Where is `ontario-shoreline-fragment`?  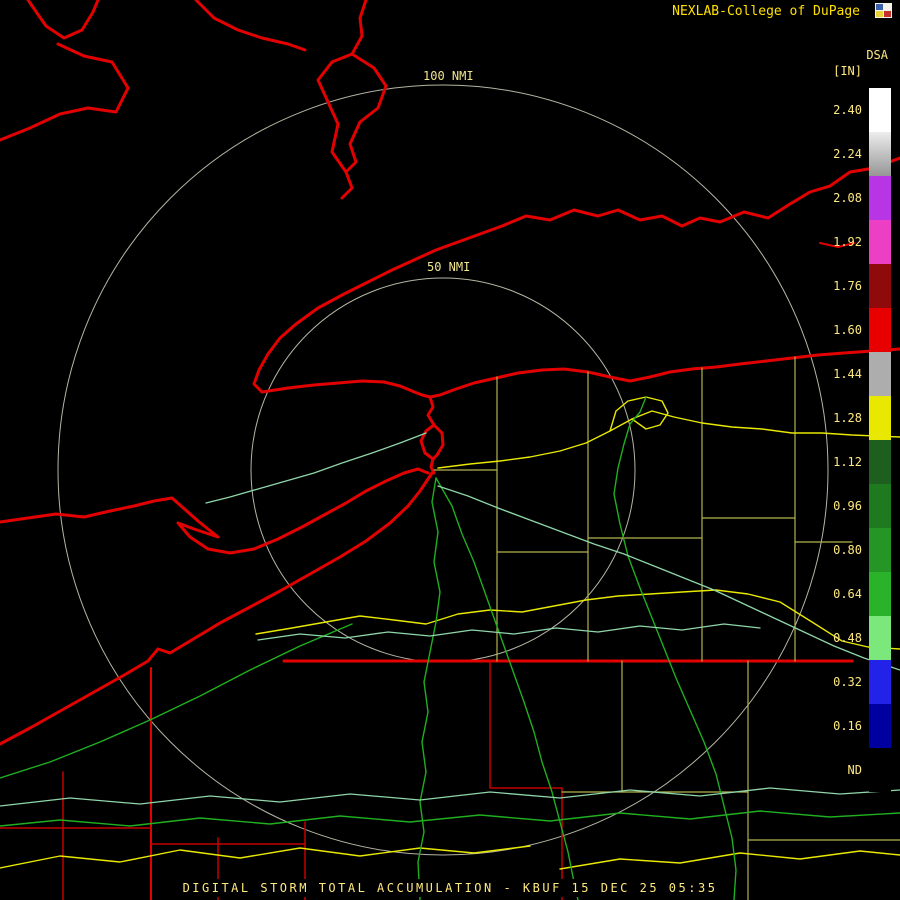 ontario-shoreline-fragment is located at coordinates (250, 26).